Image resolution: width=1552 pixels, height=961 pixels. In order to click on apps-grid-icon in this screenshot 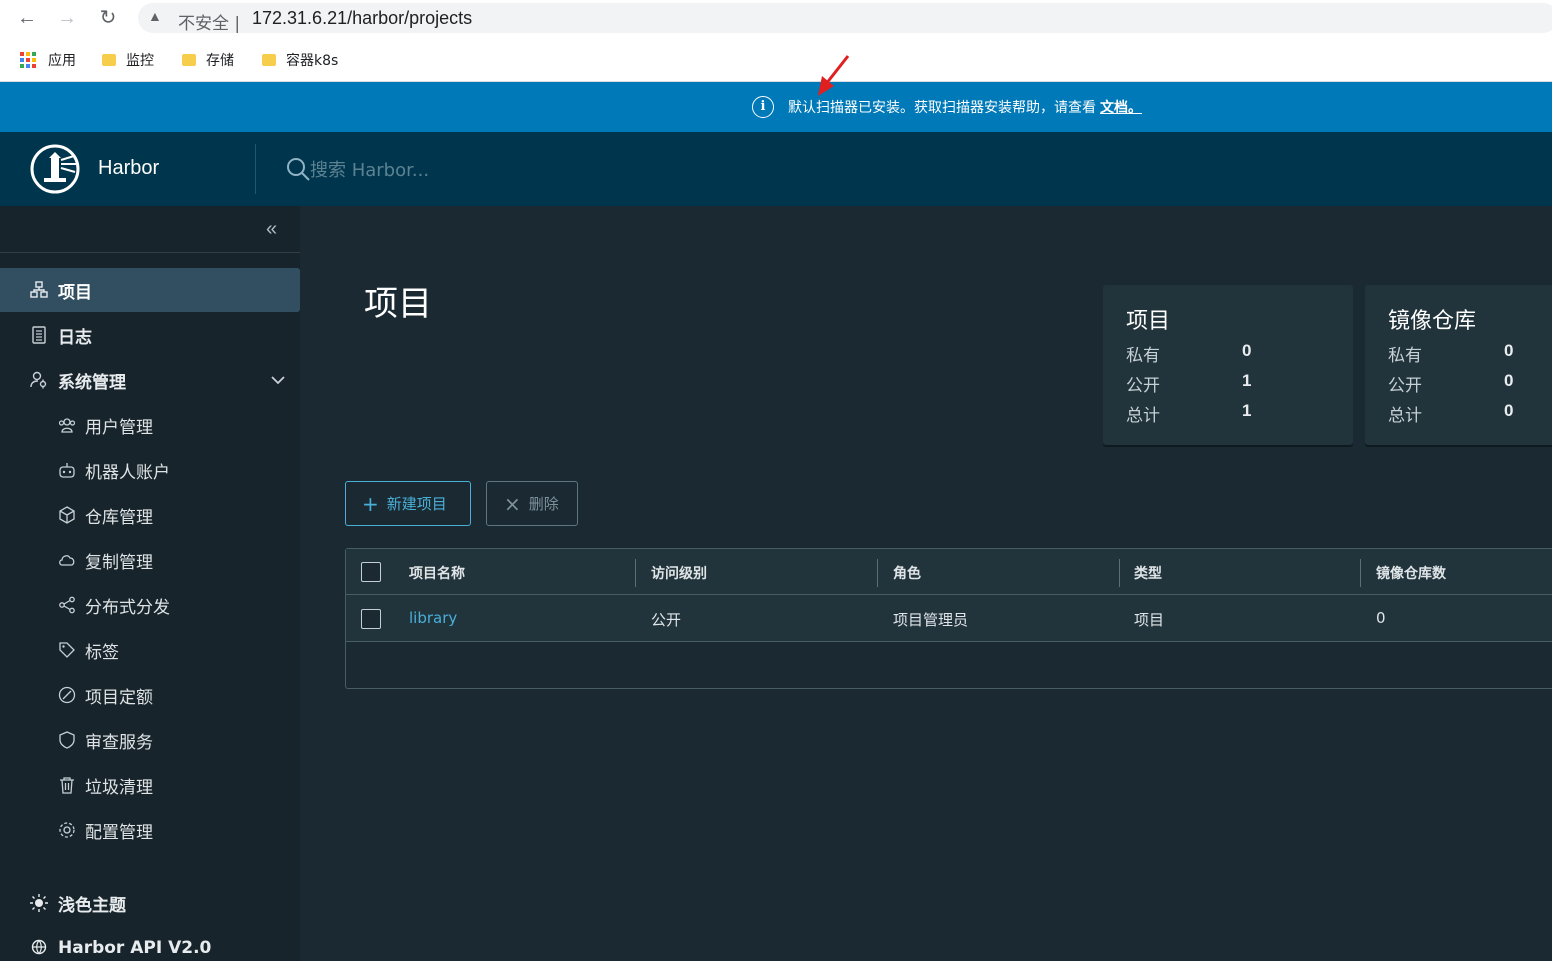, I will do `click(28, 60)`.